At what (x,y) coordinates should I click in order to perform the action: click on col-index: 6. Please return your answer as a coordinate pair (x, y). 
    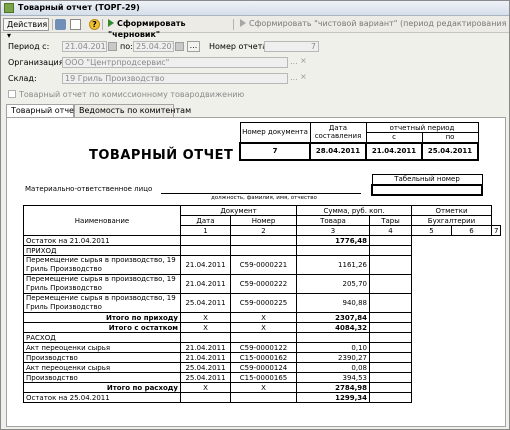
    Looking at the image, I should click on (471, 230).